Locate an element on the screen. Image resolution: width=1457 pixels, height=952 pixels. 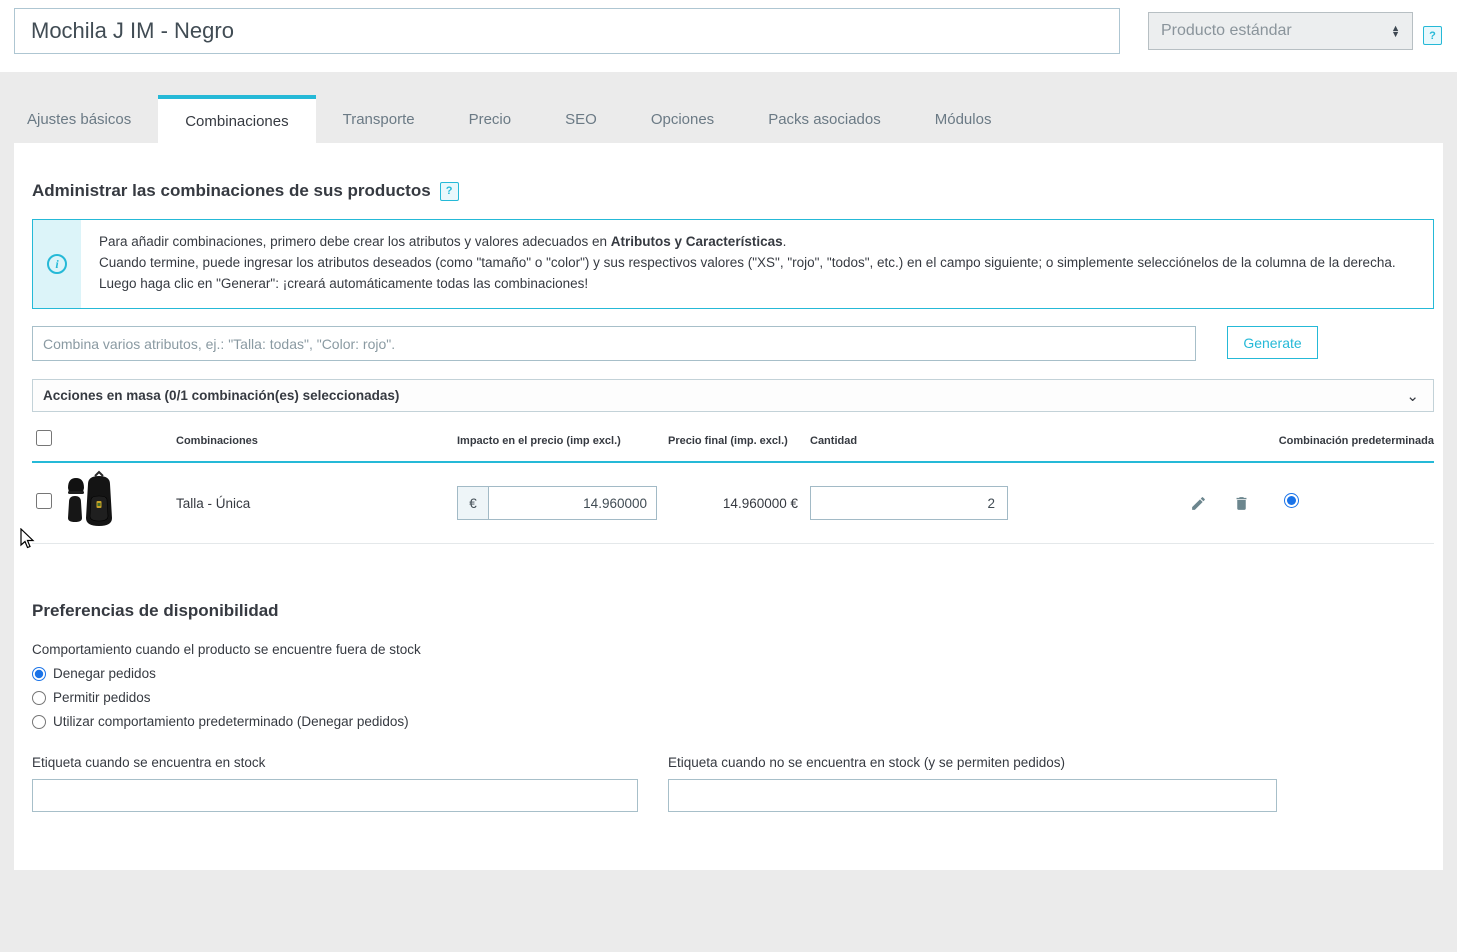
quantity-input is located at coordinates (909, 503).